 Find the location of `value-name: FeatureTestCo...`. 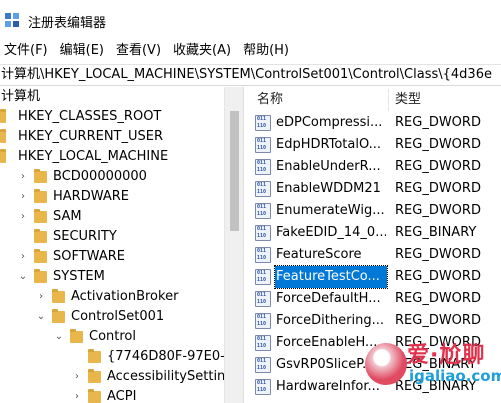

value-name: FeatureTestCo... is located at coordinates (331, 277).